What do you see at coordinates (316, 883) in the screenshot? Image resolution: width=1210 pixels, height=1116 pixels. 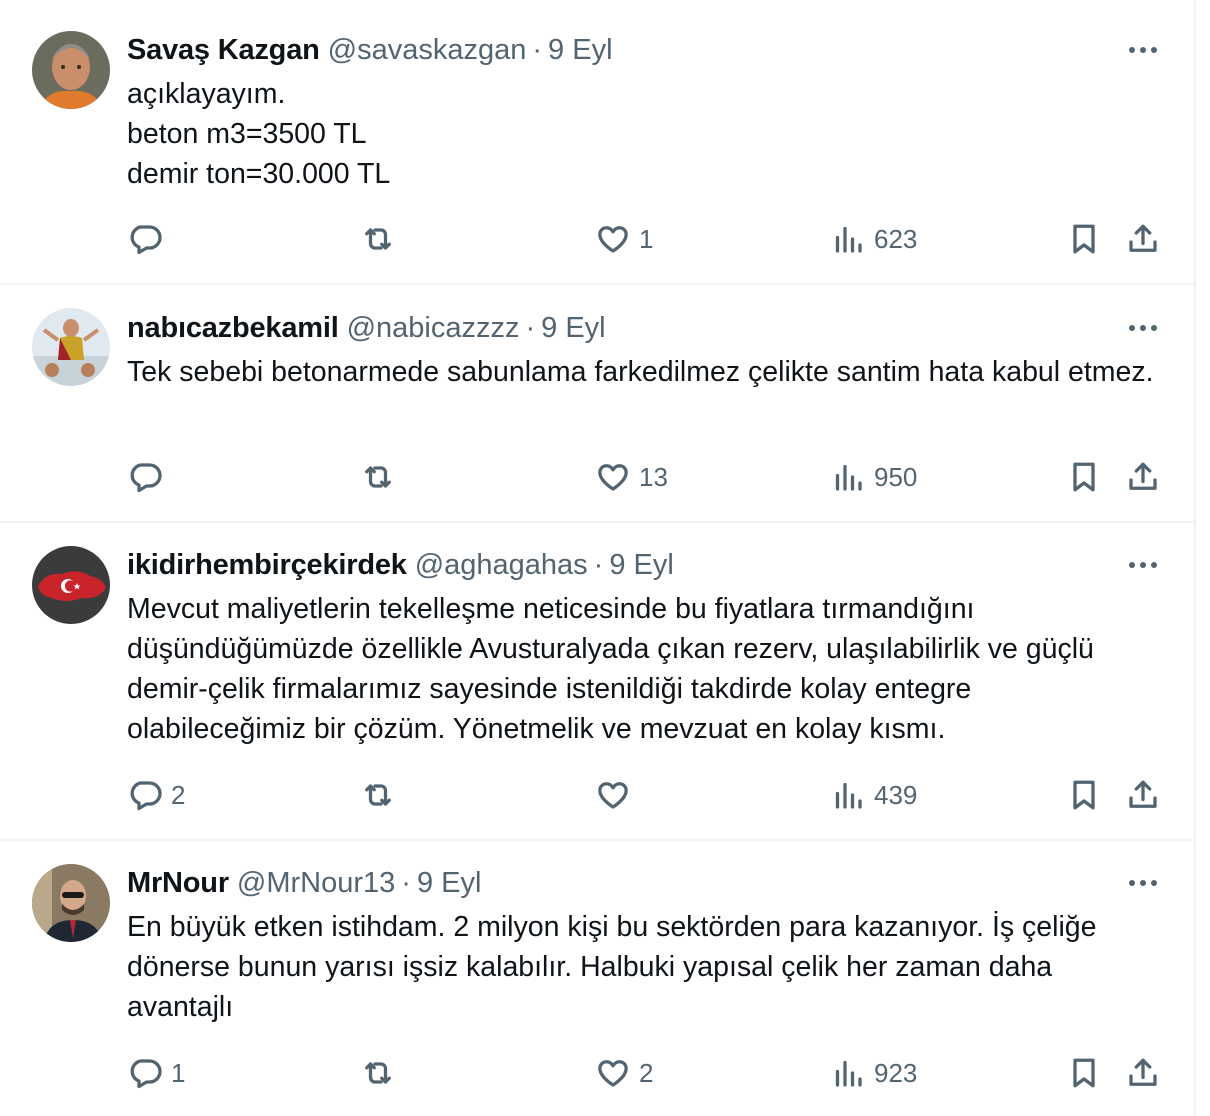 I see `user-handle: @MrNour13` at bounding box center [316, 883].